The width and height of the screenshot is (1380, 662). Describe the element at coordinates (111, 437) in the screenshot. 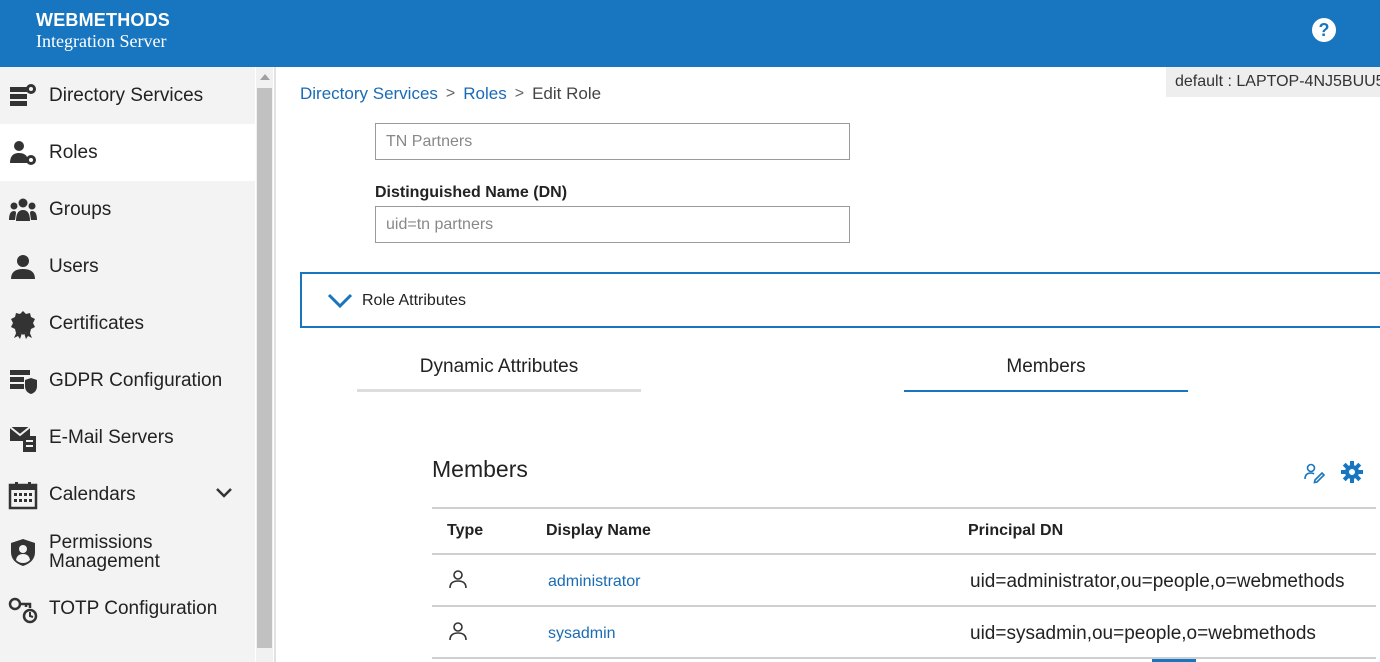

I see `sidebar-item-label: E-Mail Servers` at that location.